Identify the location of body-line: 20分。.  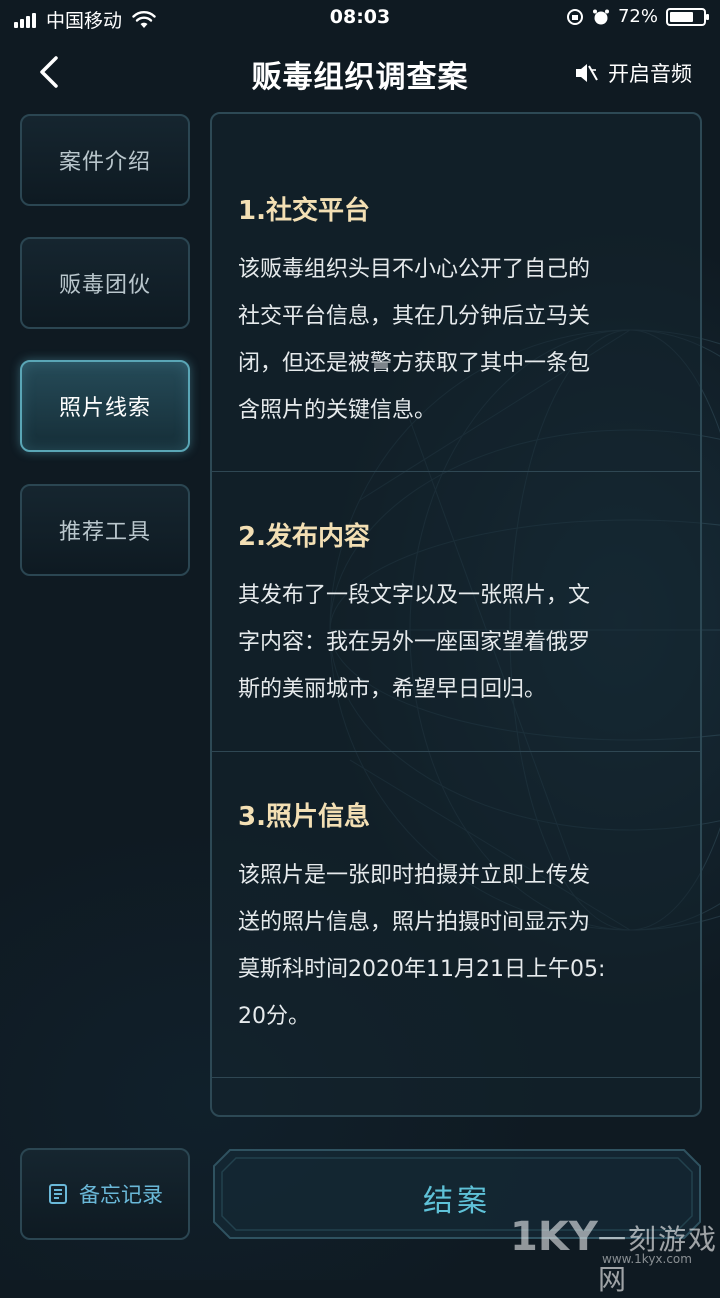
(274, 1016).